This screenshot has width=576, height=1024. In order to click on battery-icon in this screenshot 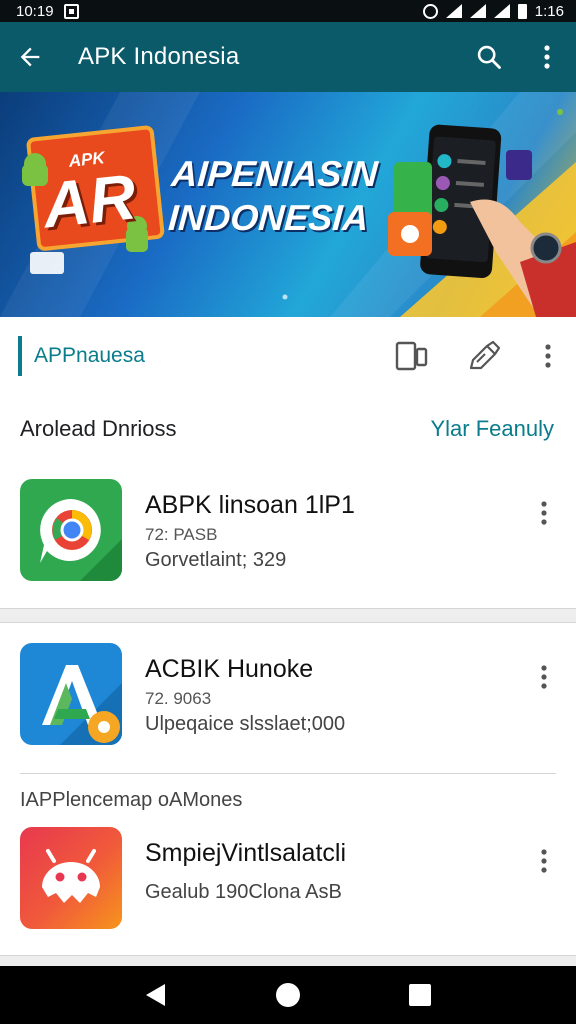, I will do `click(522, 11)`.